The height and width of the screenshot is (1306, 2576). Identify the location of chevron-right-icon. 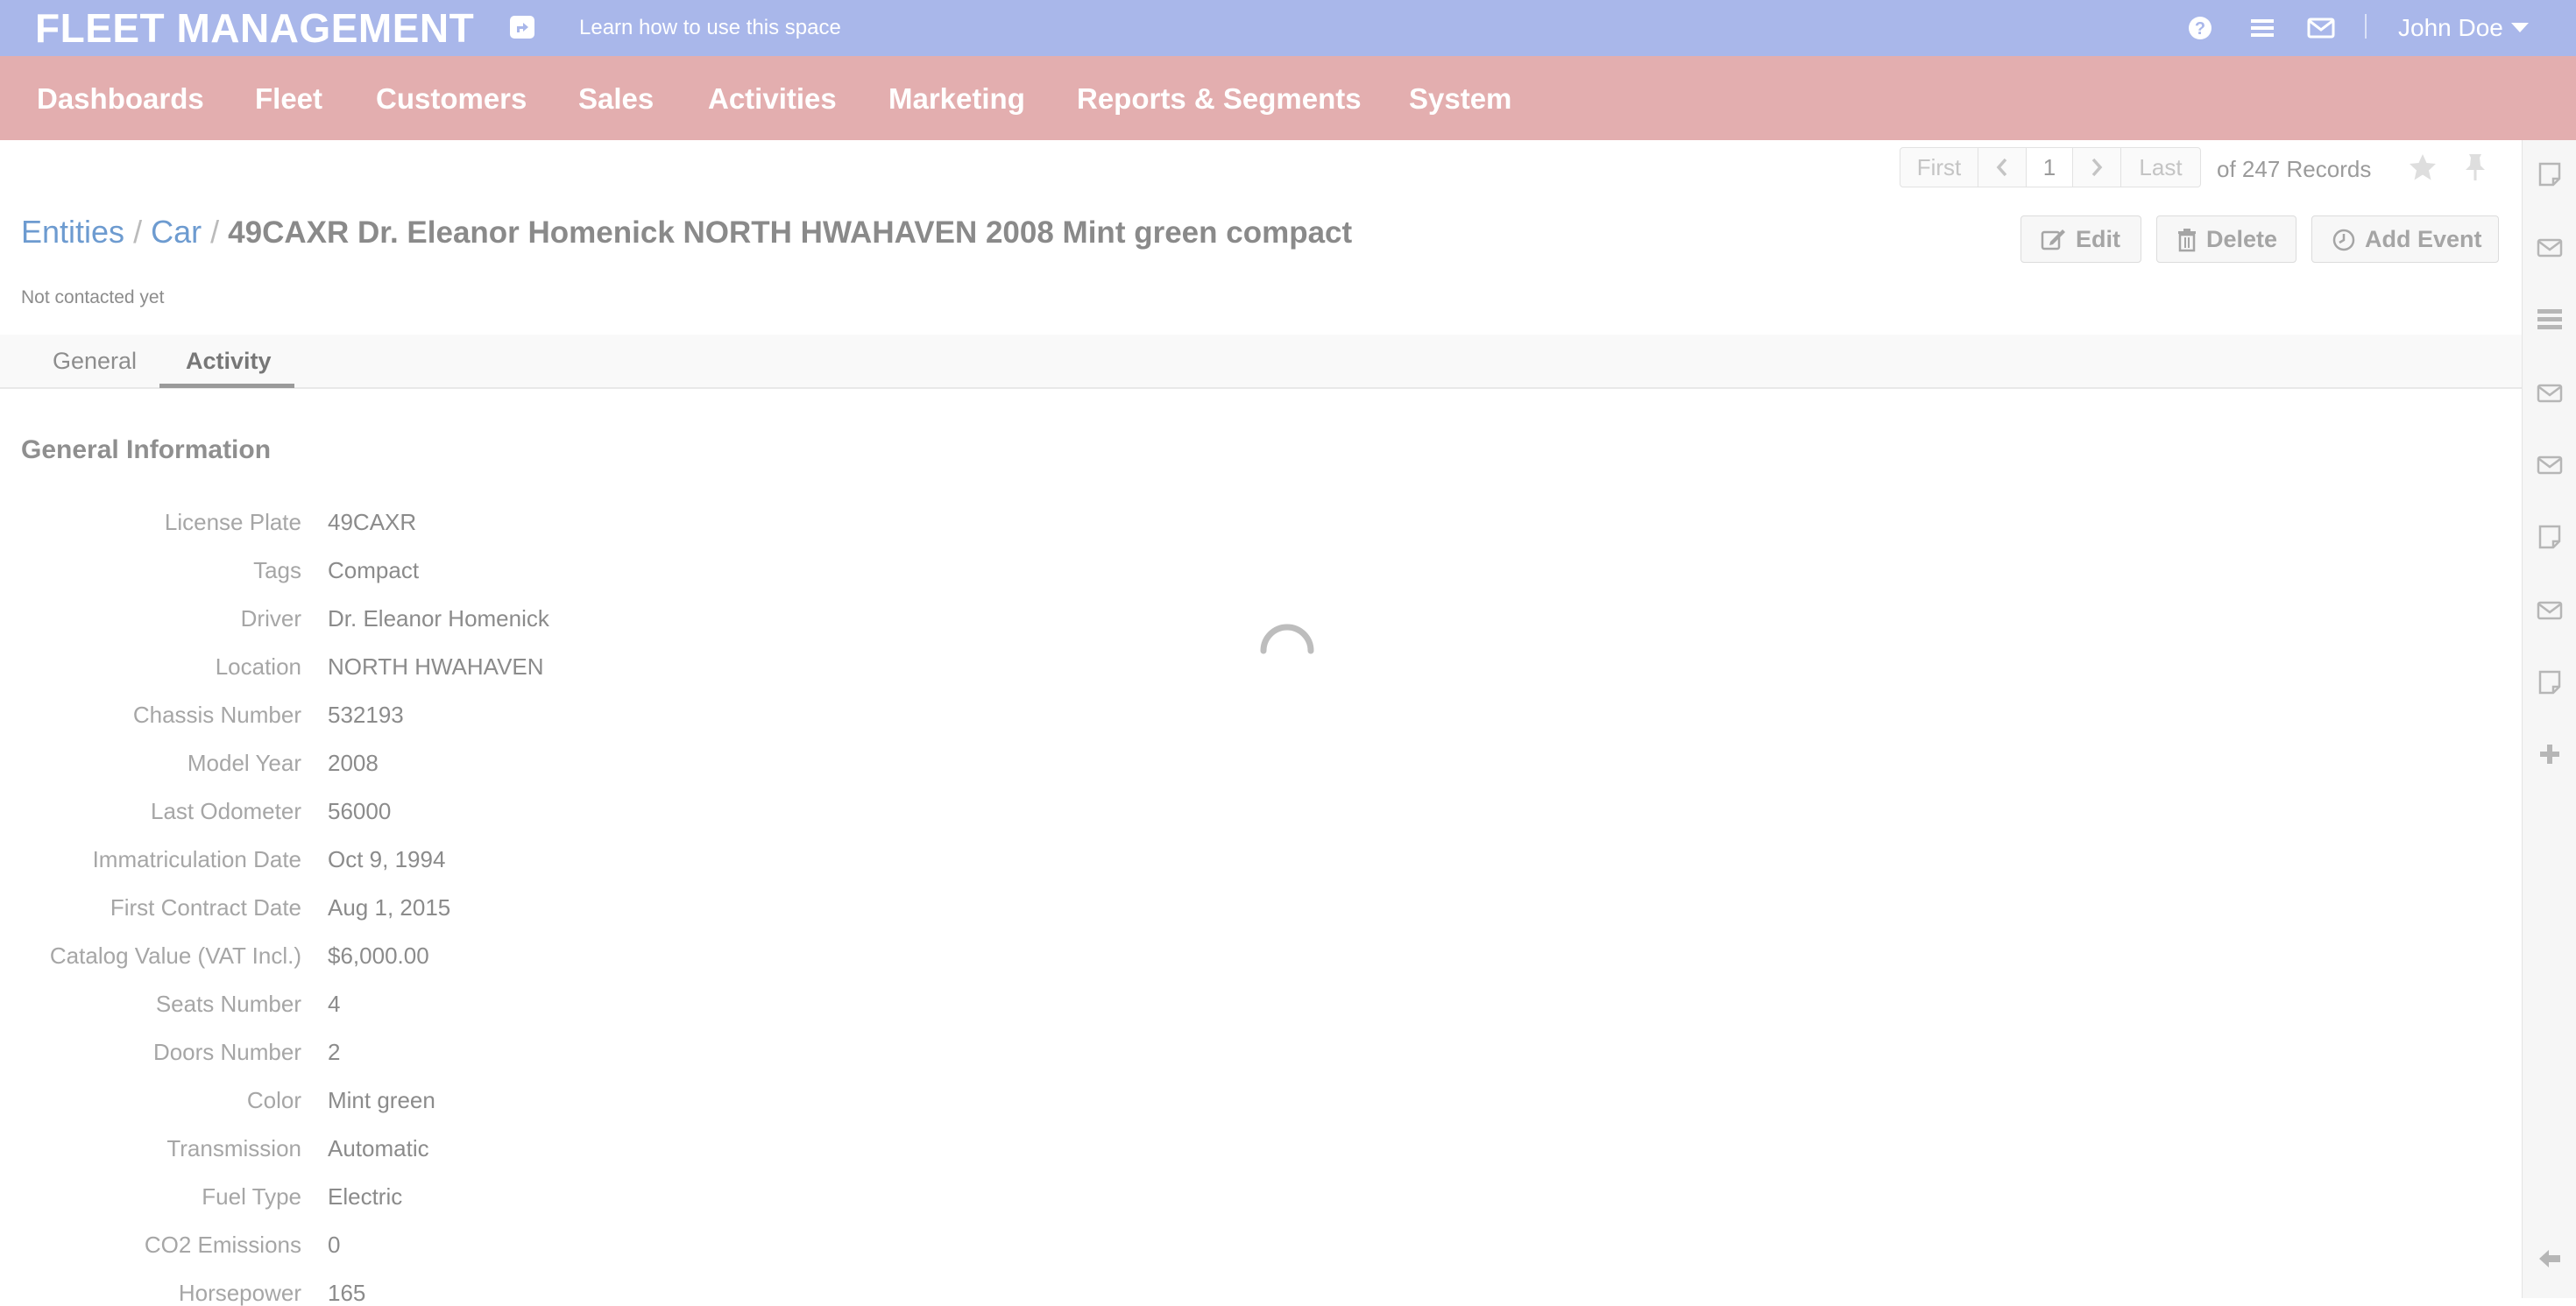
(2097, 167).